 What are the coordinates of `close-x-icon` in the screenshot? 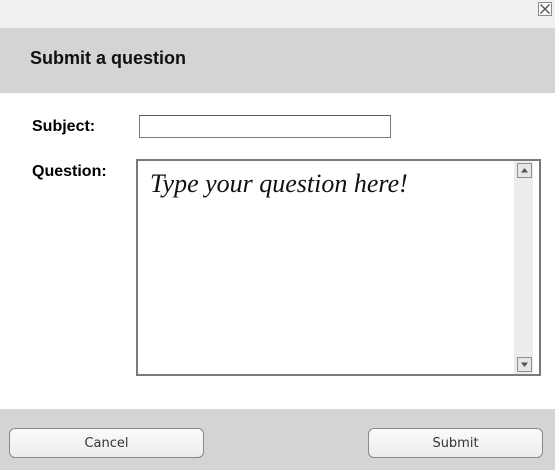 It's located at (545, 9).